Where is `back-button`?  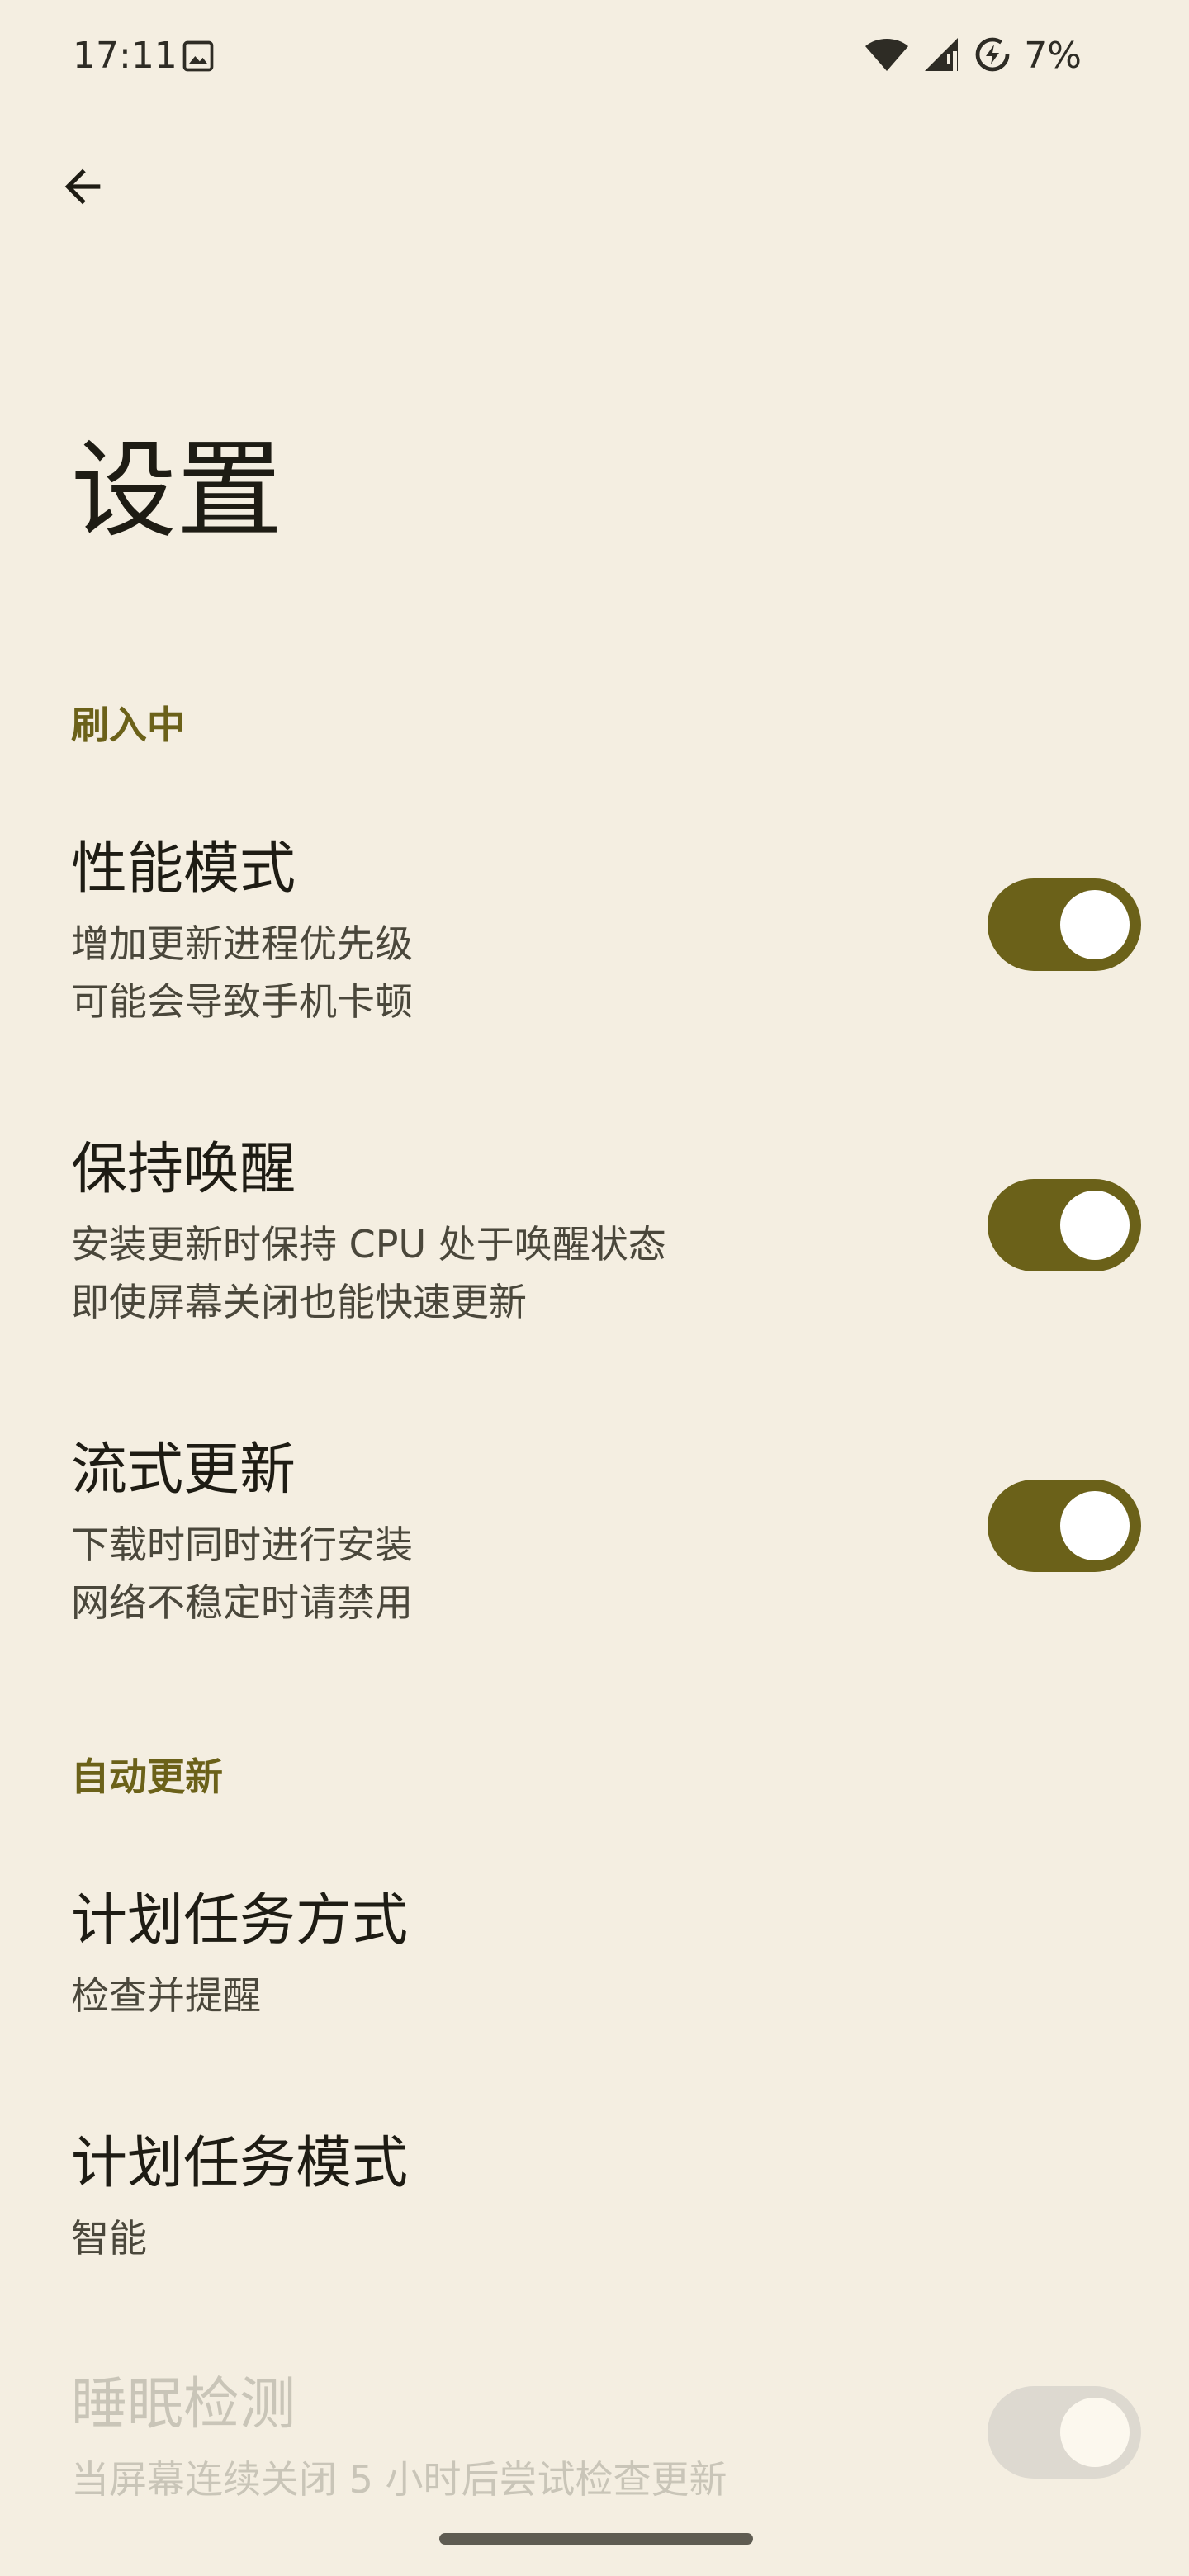
back-button is located at coordinates (82, 188).